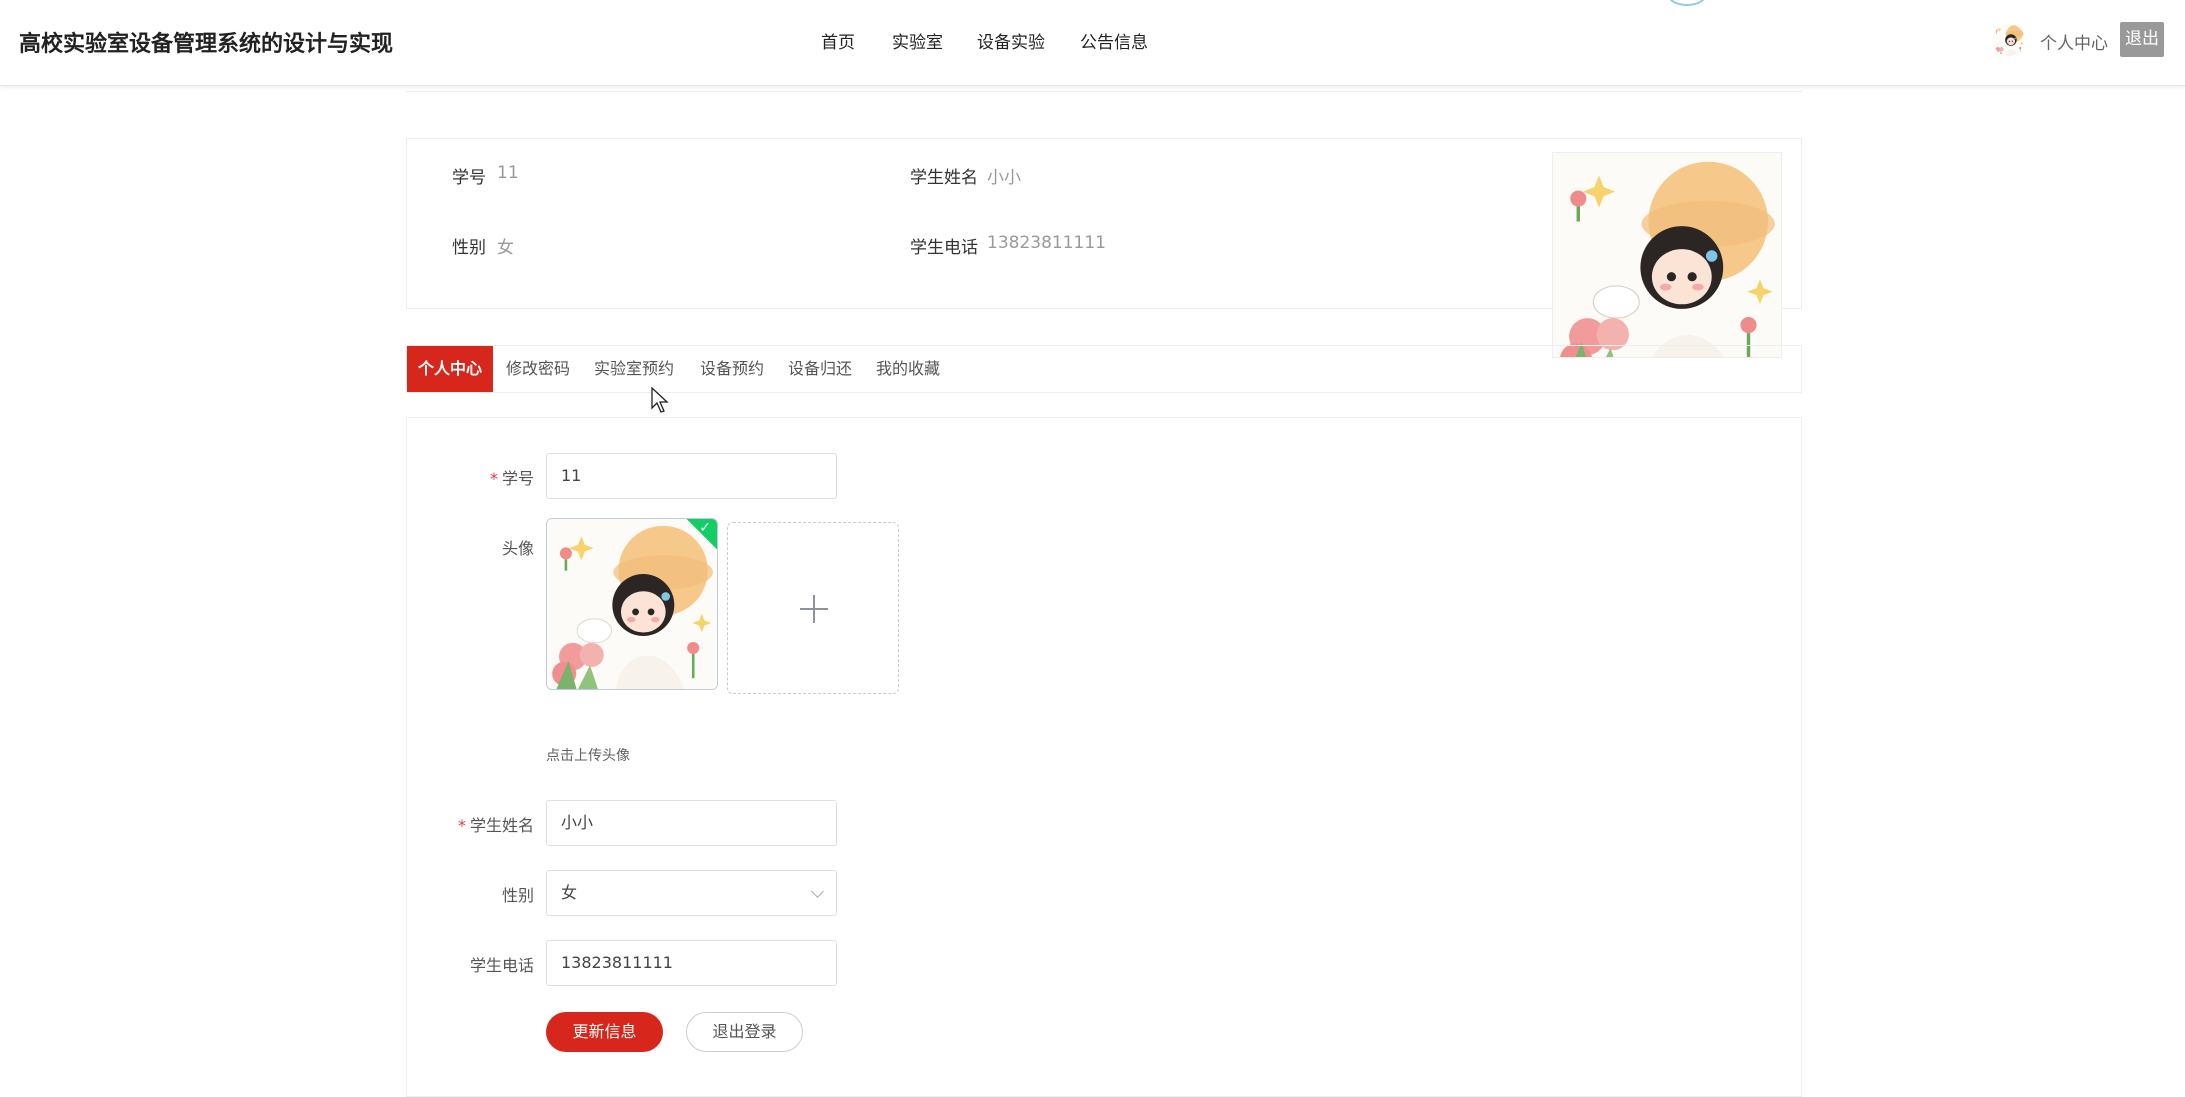  I want to click on info-gender-value: 女, so click(505, 248).